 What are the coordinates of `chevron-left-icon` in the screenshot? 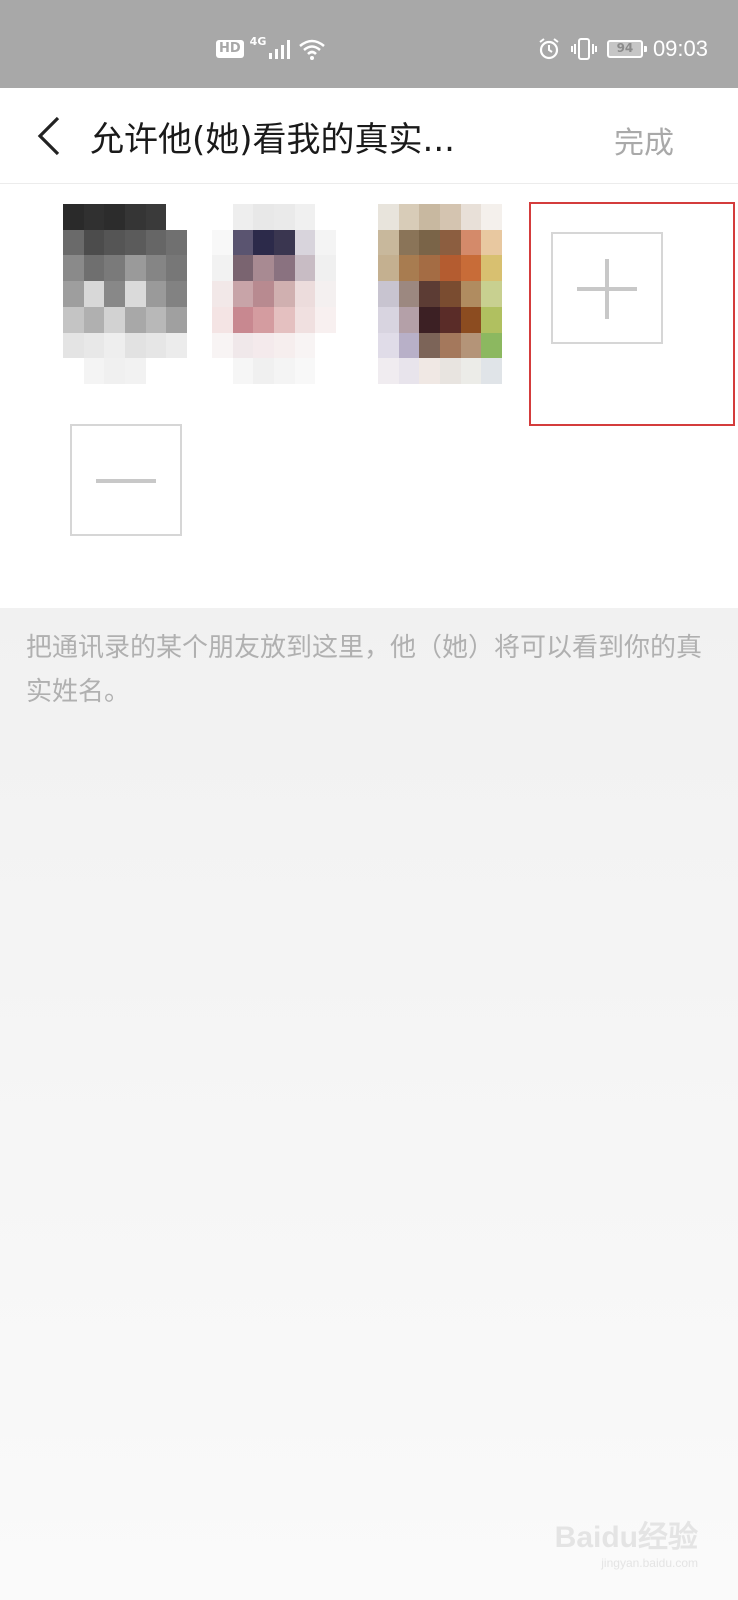 It's located at (48, 136).